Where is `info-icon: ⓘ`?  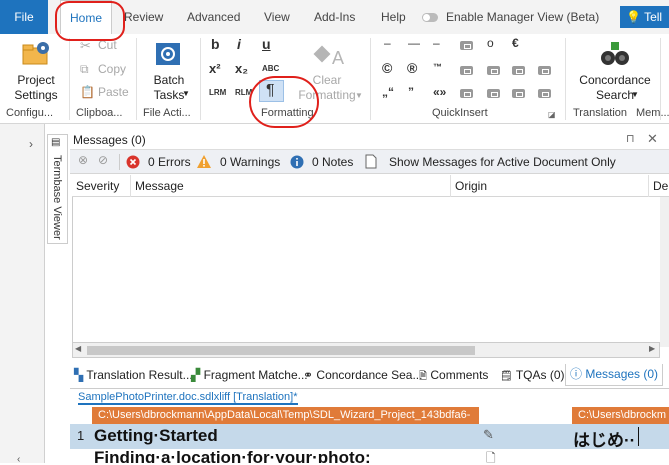 info-icon: ⓘ is located at coordinates (576, 374).